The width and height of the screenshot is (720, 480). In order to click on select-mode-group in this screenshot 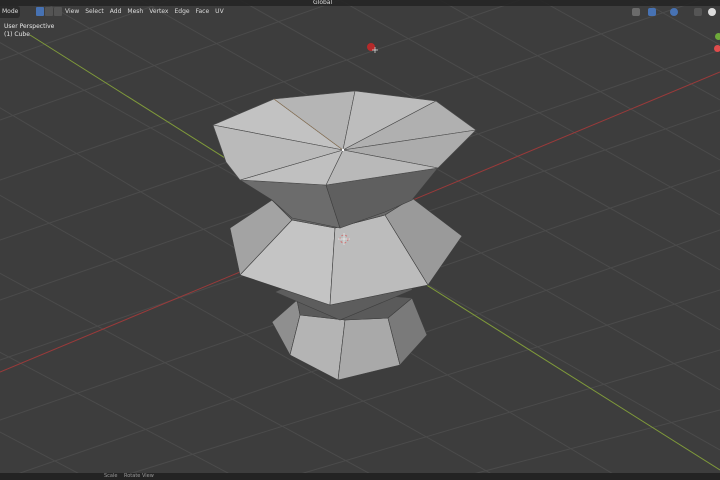, I will do `click(49, 11)`.